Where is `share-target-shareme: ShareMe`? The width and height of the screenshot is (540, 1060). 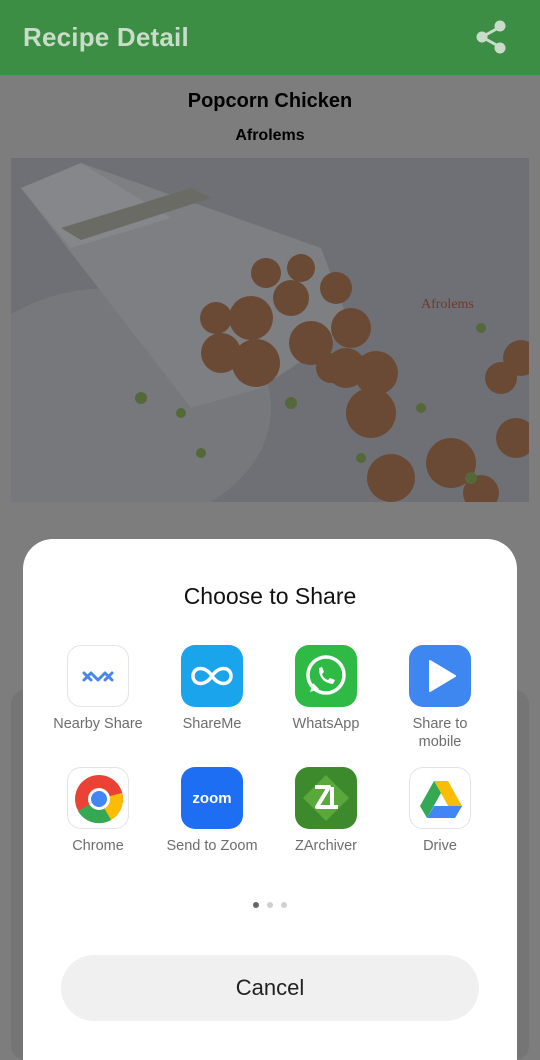 share-target-shareme: ShareMe is located at coordinates (212, 689).